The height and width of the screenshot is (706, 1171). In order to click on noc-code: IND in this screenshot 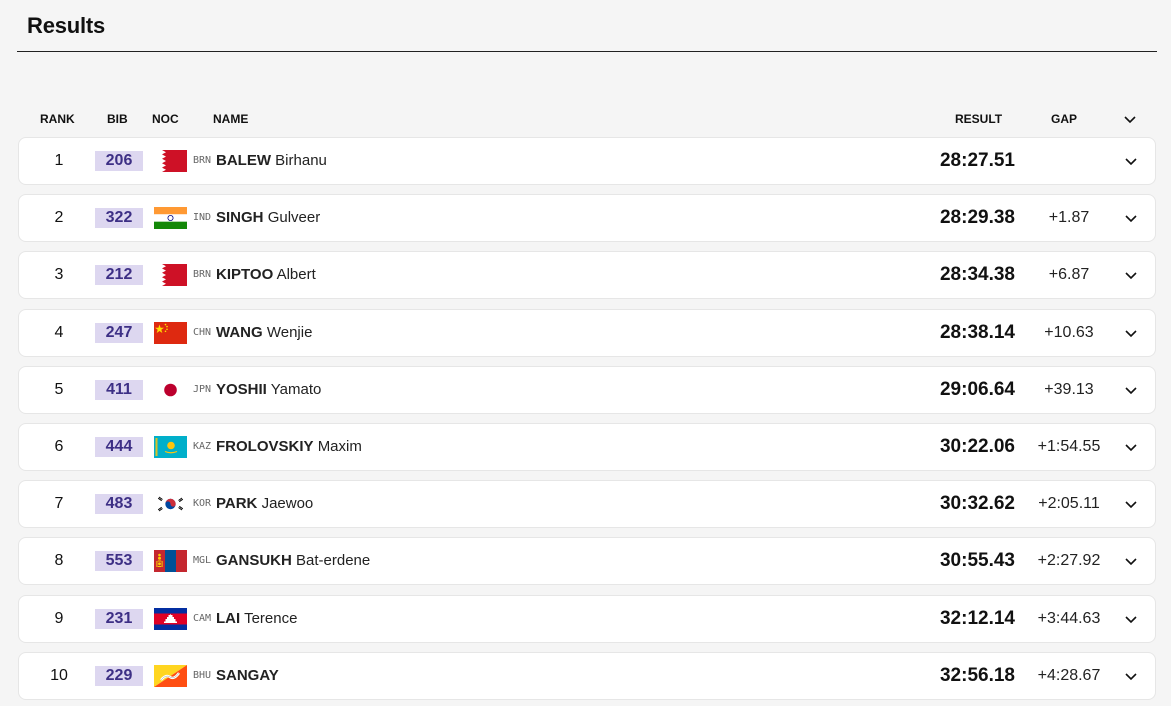, I will do `click(202, 218)`.